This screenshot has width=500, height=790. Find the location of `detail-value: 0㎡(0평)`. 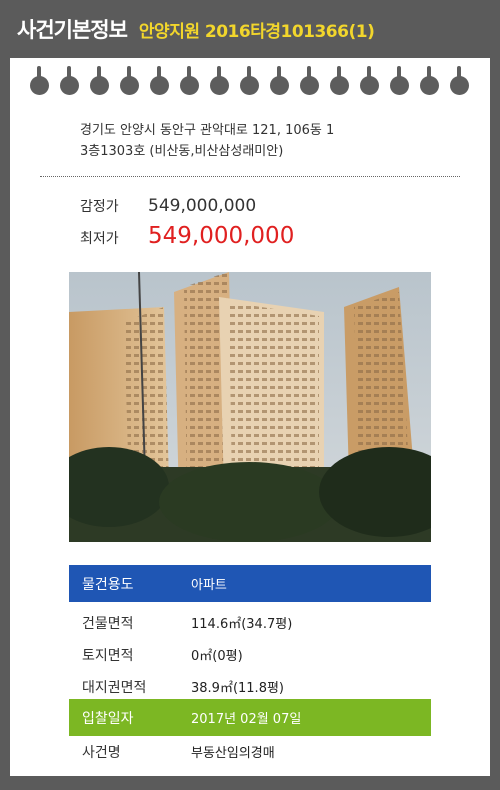

detail-value: 0㎡(0평) is located at coordinates (217, 656).